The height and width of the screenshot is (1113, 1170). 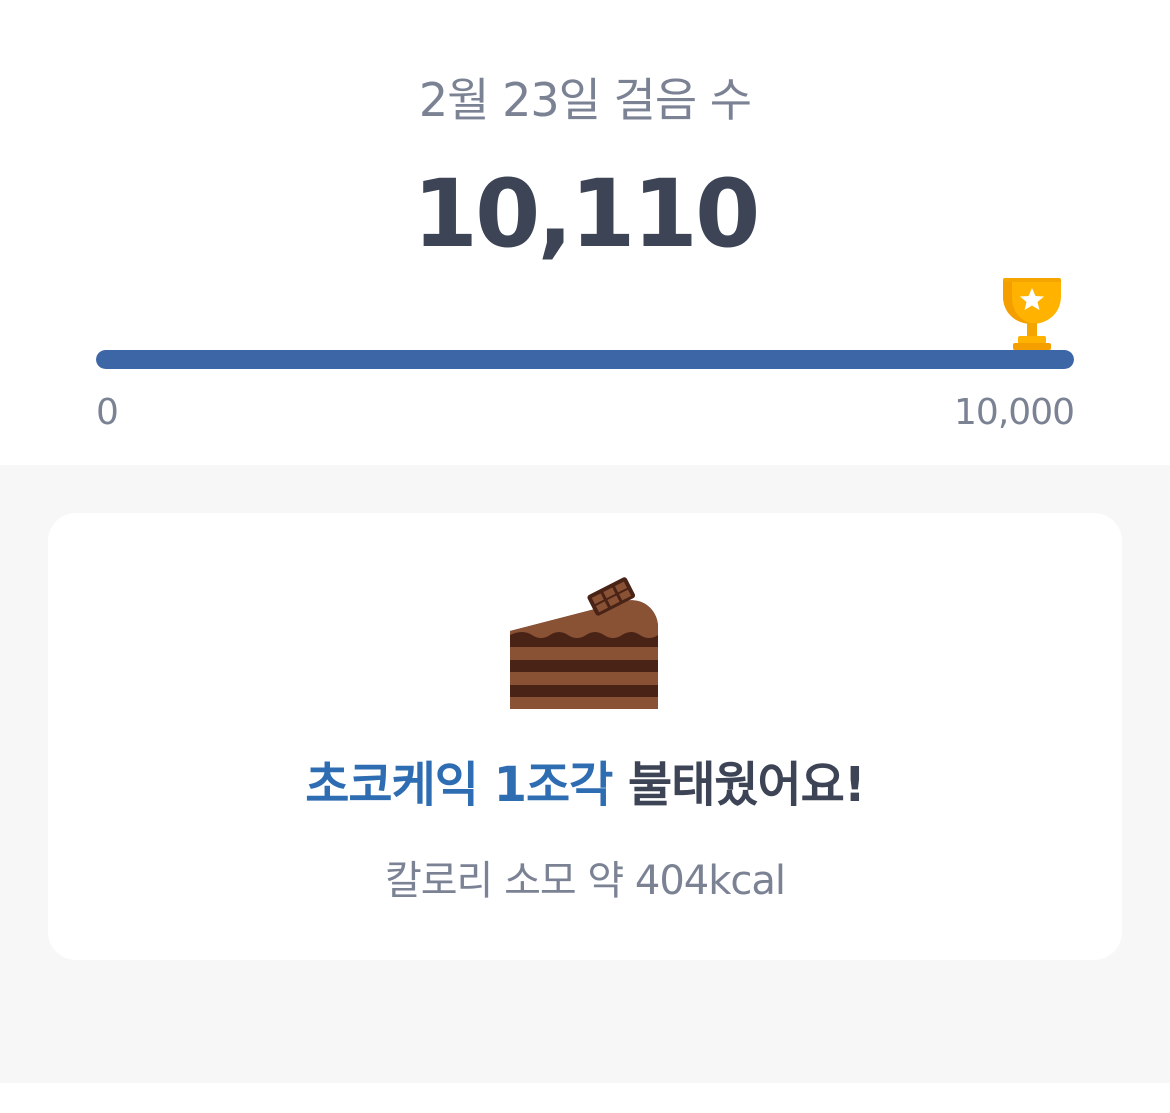 I want to click on food-name: 초코케익 1조각, so click(x=459, y=785).